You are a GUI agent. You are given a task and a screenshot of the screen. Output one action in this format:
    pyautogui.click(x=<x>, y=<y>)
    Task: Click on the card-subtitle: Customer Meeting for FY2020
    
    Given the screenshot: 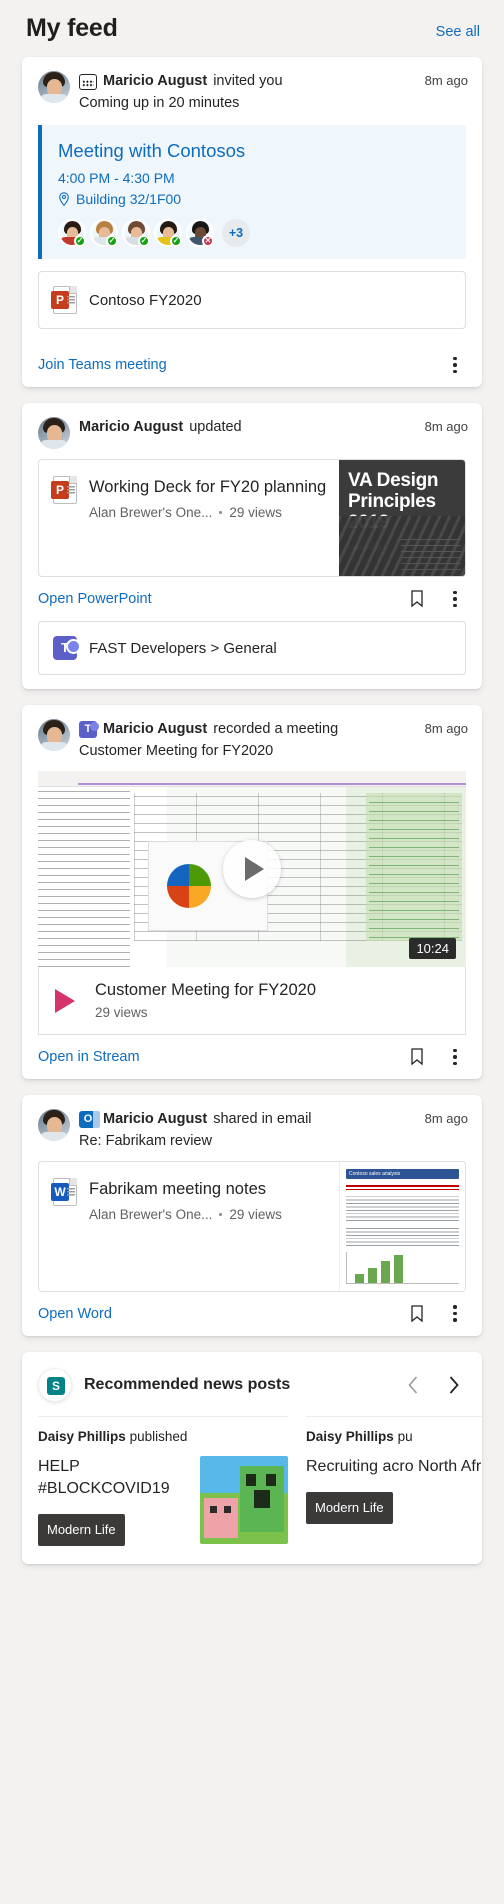 What is the action you would take?
    pyautogui.click(x=176, y=751)
    